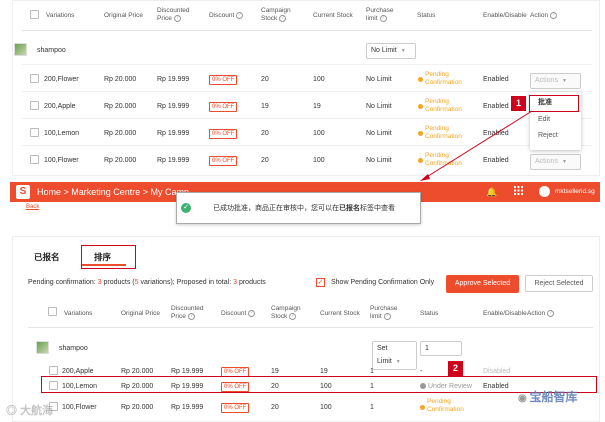 The height and width of the screenshot is (422, 605). What do you see at coordinates (30, 411) in the screenshot?
I see `watermark-left: ◎ 大航海` at bounding box center [30, 411].